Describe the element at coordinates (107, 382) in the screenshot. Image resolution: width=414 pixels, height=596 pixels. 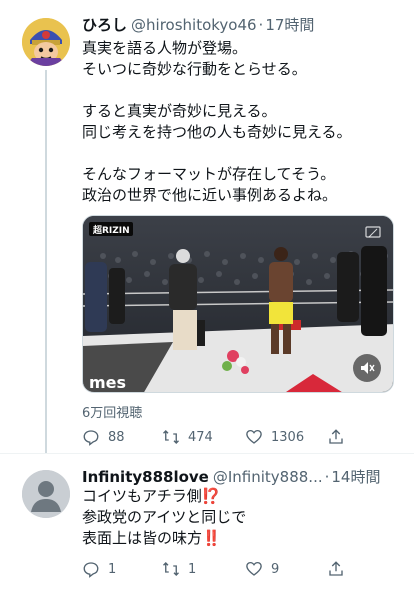
I see `video-banner-text: mes` at that location.